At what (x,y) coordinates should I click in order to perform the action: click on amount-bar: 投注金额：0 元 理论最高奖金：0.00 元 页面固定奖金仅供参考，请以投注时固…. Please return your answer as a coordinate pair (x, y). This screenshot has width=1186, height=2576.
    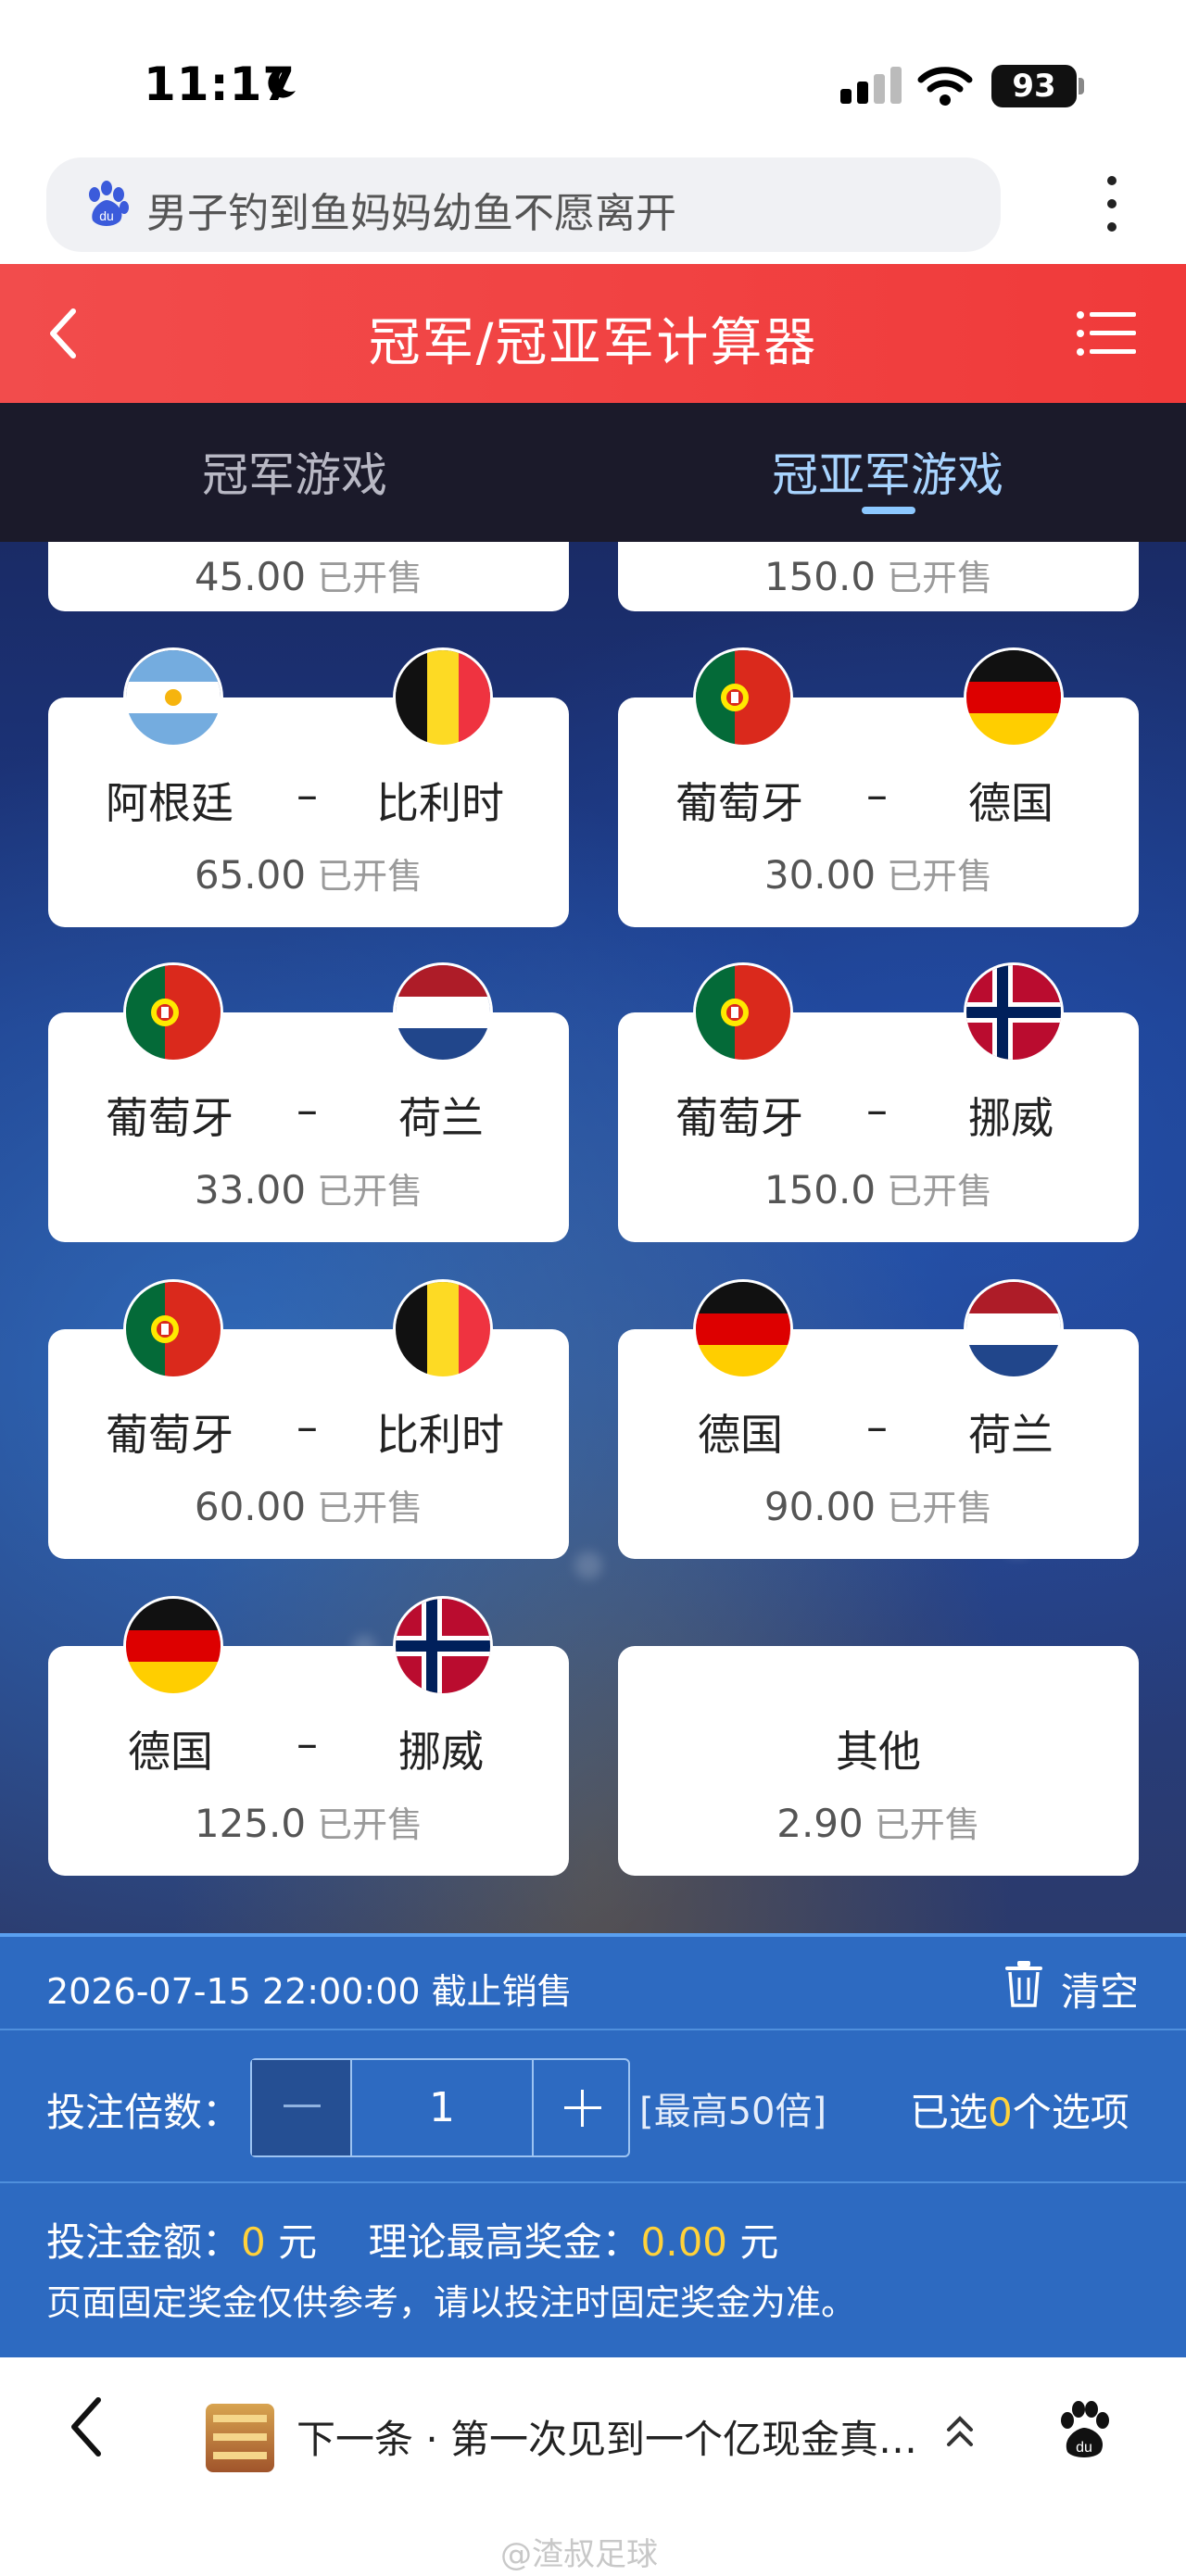
    Looking at the image, I should click on (593, 2269).